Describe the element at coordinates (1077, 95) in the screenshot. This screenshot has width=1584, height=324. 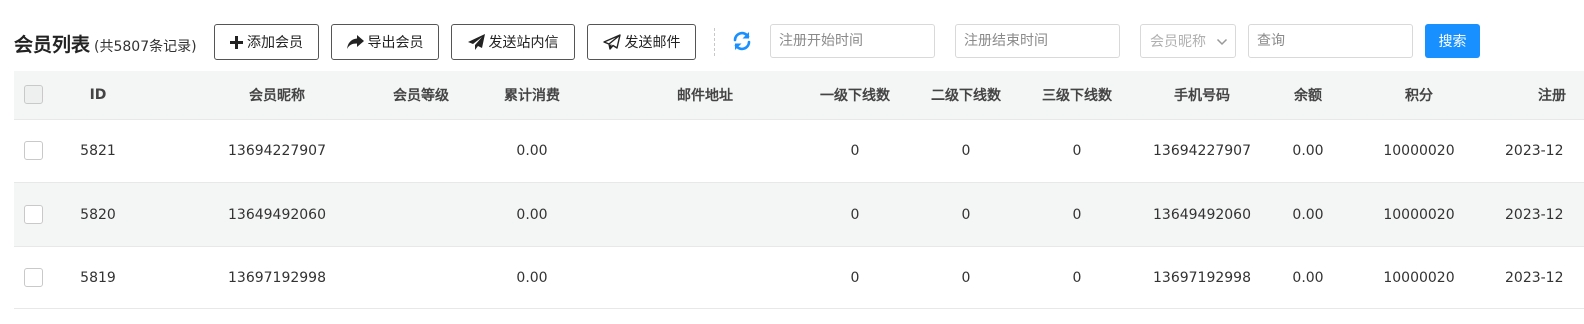
I see `column-header-level3-downline: 三级下线数` at that location.